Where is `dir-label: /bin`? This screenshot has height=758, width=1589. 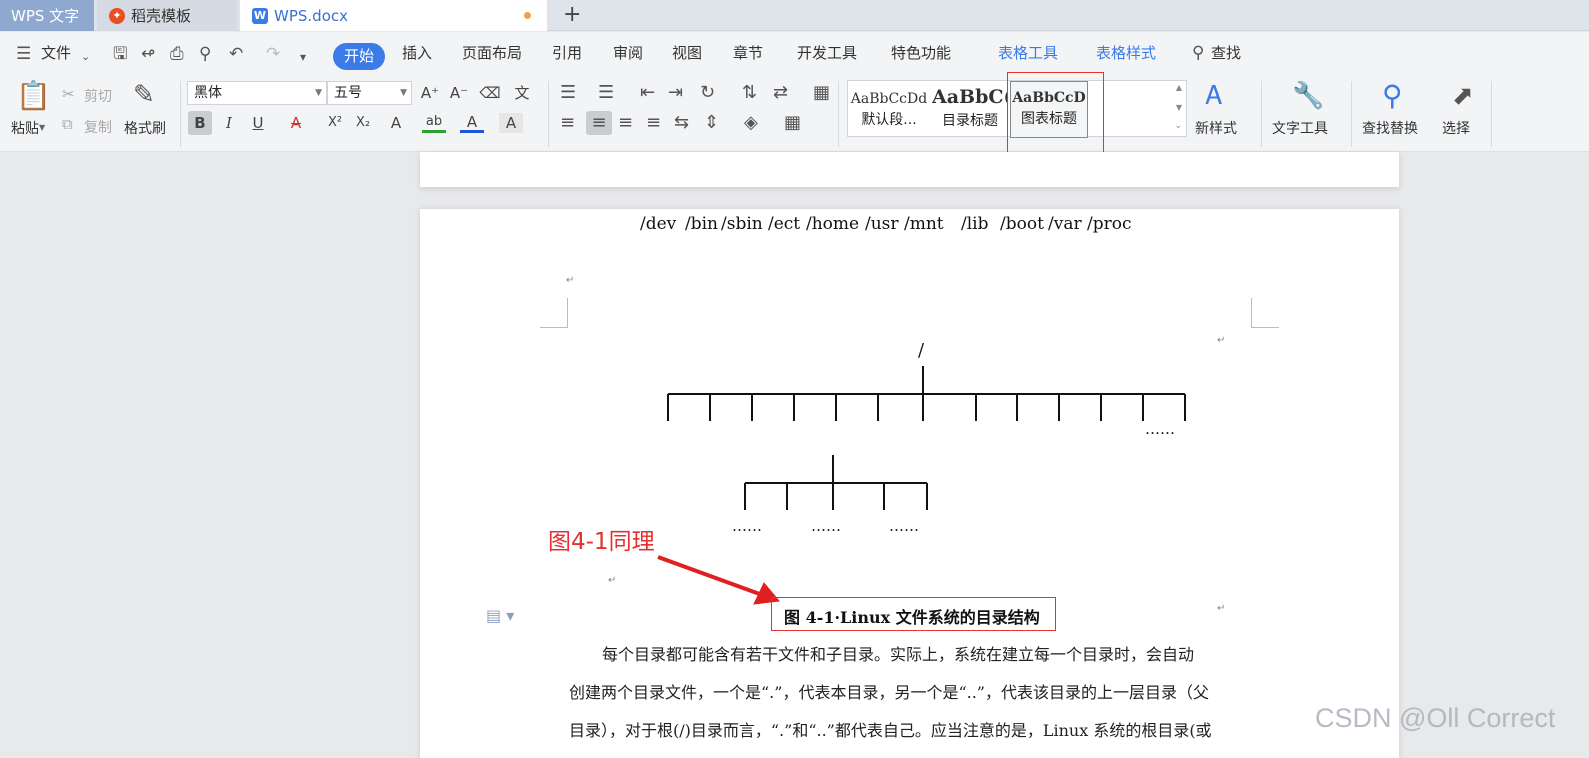 dir-label: /bin is located at coordinates (701, 224).